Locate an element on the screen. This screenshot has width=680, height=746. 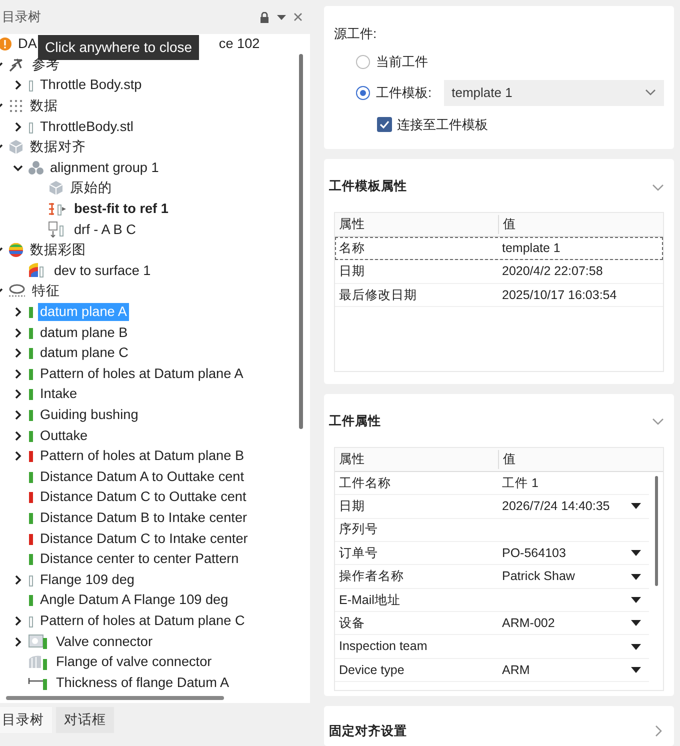
dot-grid-icon is located at coordinates (16, 106).